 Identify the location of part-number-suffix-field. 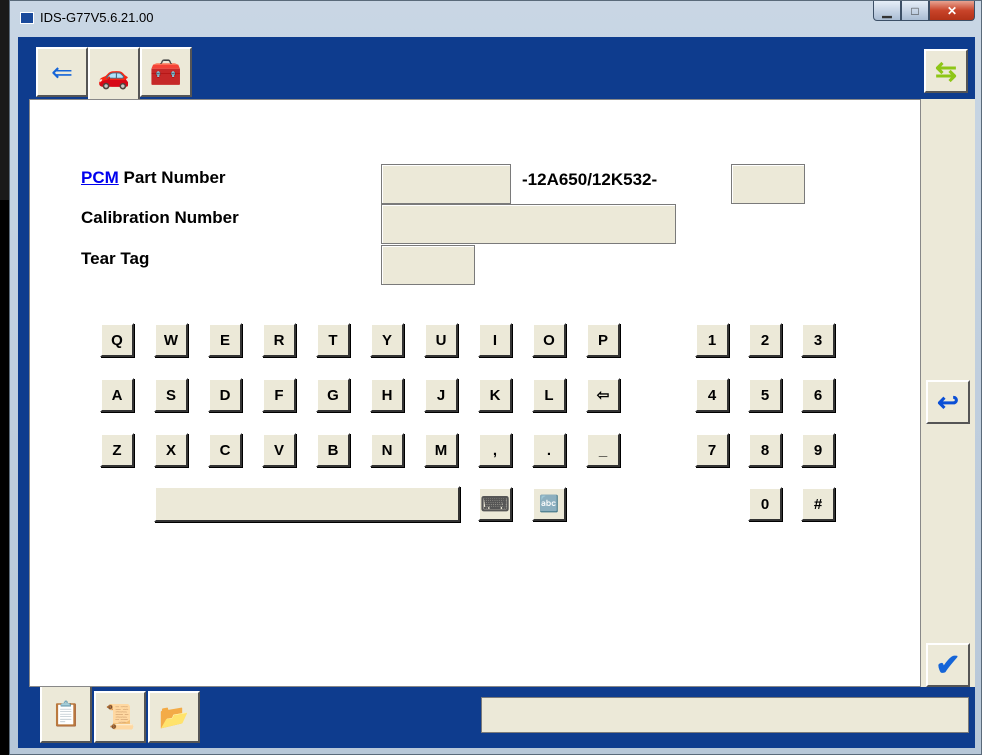
(768, 184).